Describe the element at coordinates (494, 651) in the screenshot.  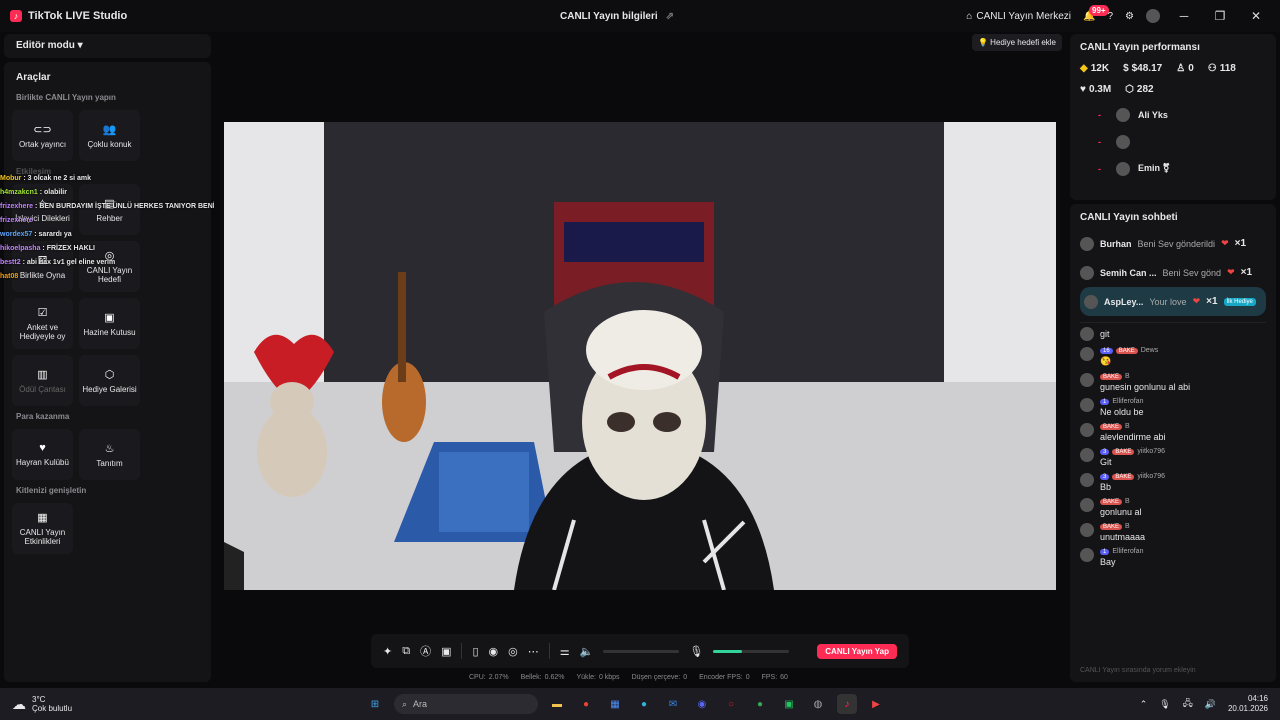
I see `record-icon: ◉` at that location.